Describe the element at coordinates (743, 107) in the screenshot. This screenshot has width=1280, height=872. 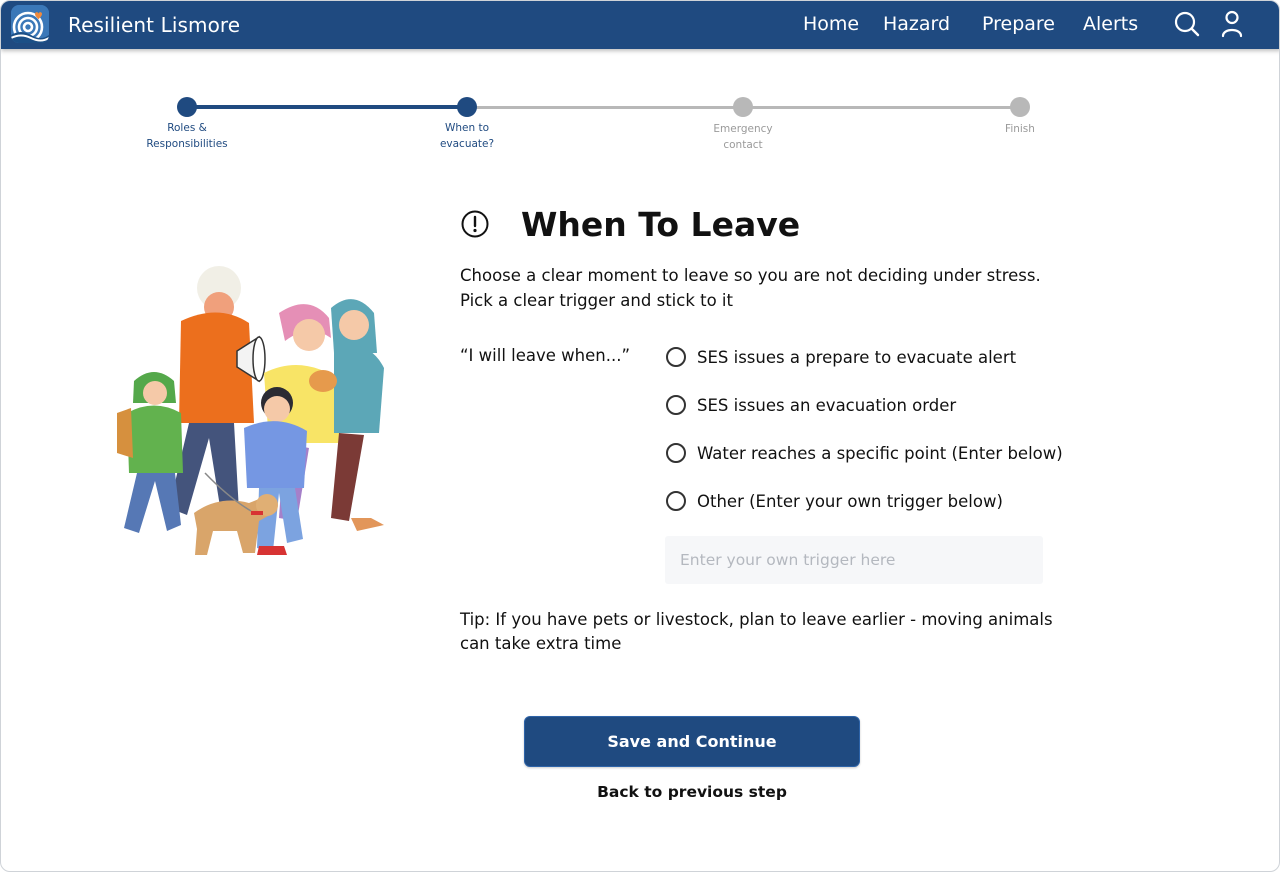
I see `step-dot-emergency` at that location.